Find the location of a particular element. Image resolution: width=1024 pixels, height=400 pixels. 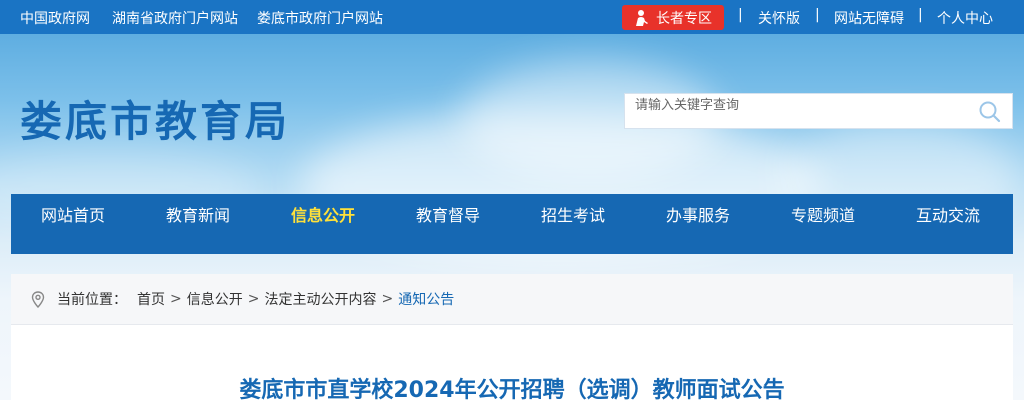

breadcrumb-prefix: 当前位置： is located at coordinates (92, 300).